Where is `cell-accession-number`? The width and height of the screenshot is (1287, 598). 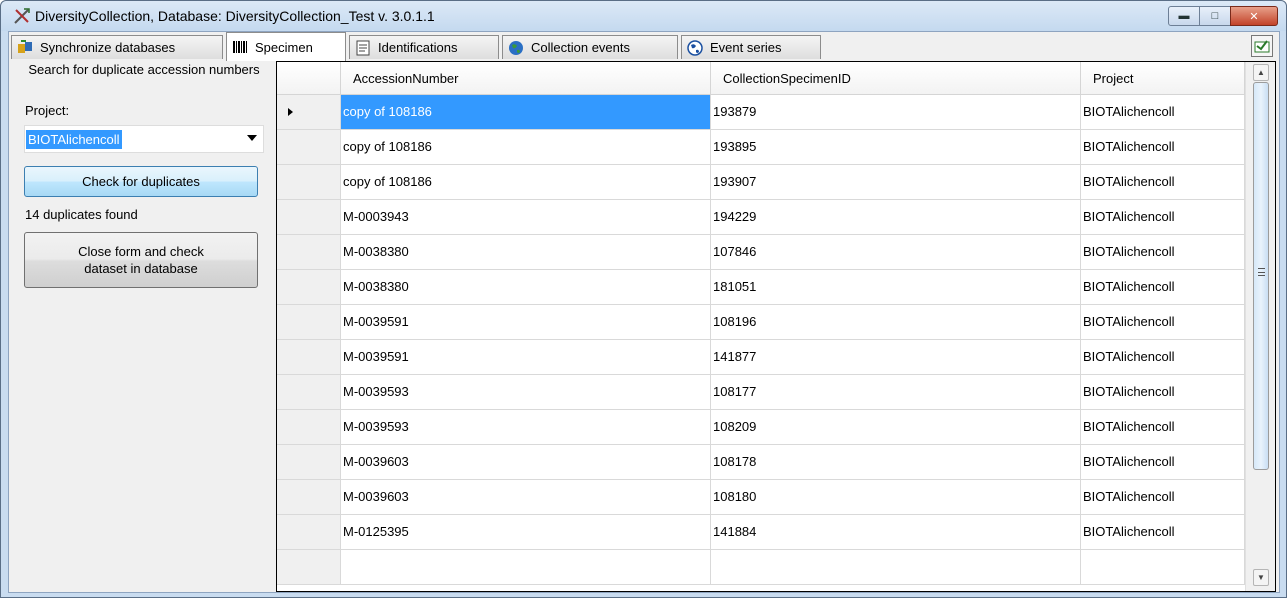
cell-accession-number is located at coordinates (526, 567).